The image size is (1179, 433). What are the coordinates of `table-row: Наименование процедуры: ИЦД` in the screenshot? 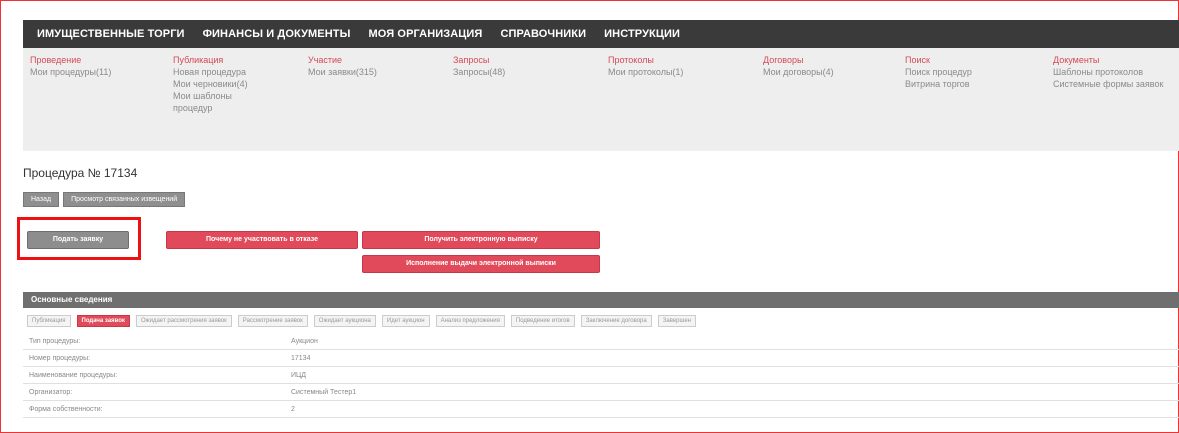 It's located at (601, 375).